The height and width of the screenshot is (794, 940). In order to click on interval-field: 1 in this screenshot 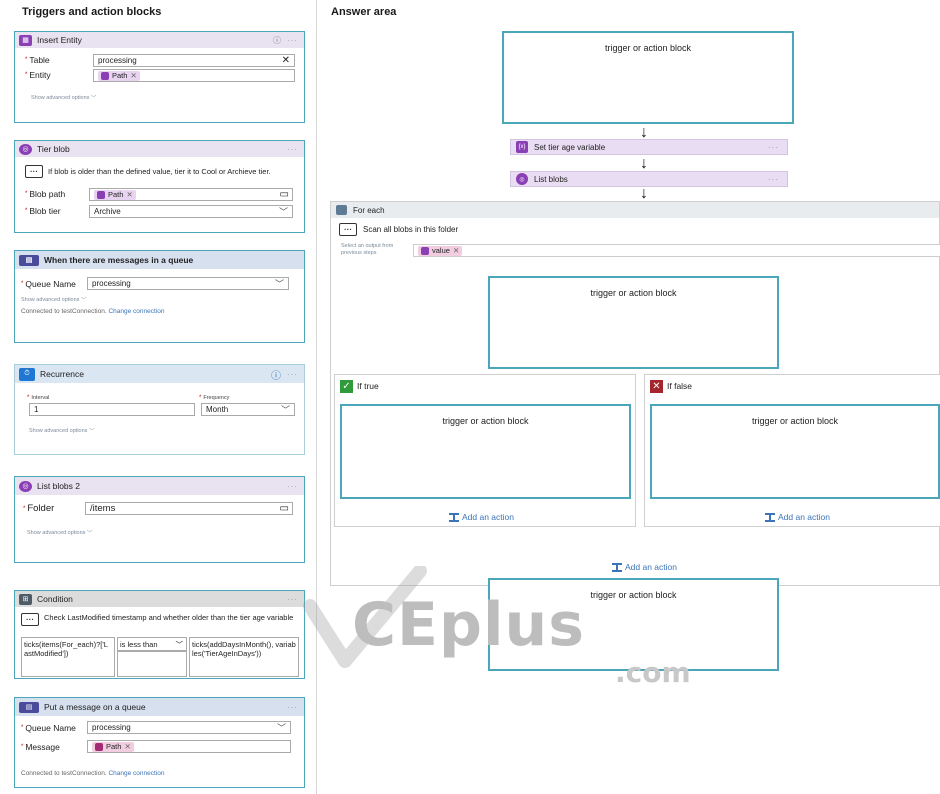, I will do `click(112, 409)`.